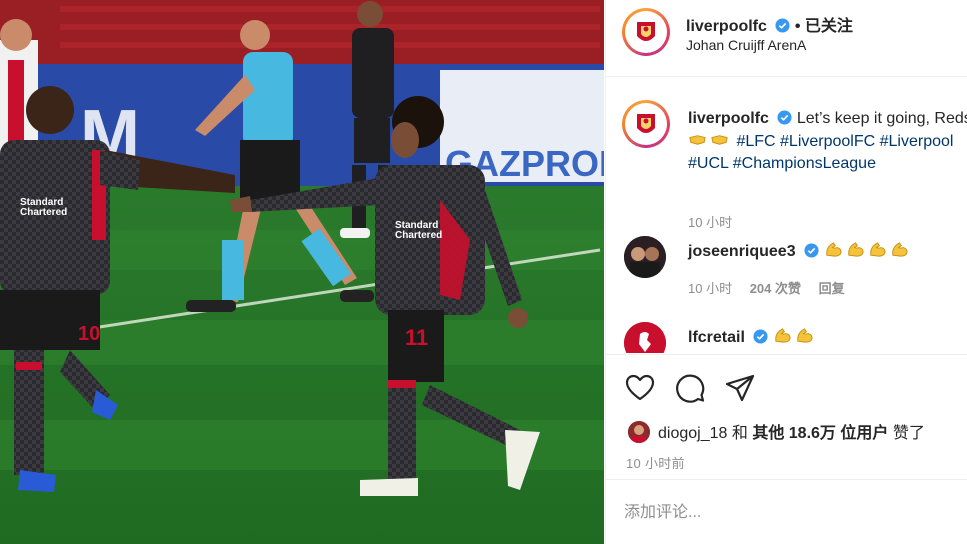  Describe the element at coordinates (89, 334) in the screenshot. I see `svg-text: 10` at that location.